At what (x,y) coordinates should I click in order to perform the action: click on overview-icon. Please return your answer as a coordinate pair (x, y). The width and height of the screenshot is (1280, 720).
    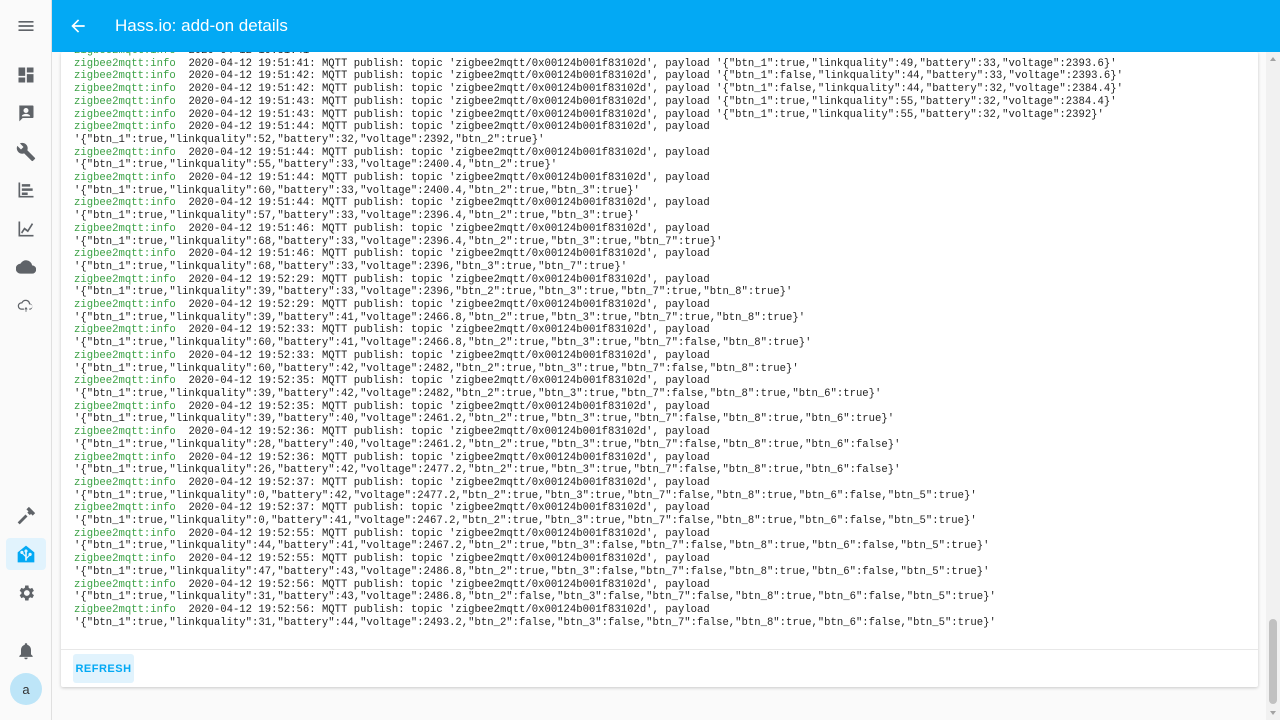
    Looking at the image, I should click on (26, 75).